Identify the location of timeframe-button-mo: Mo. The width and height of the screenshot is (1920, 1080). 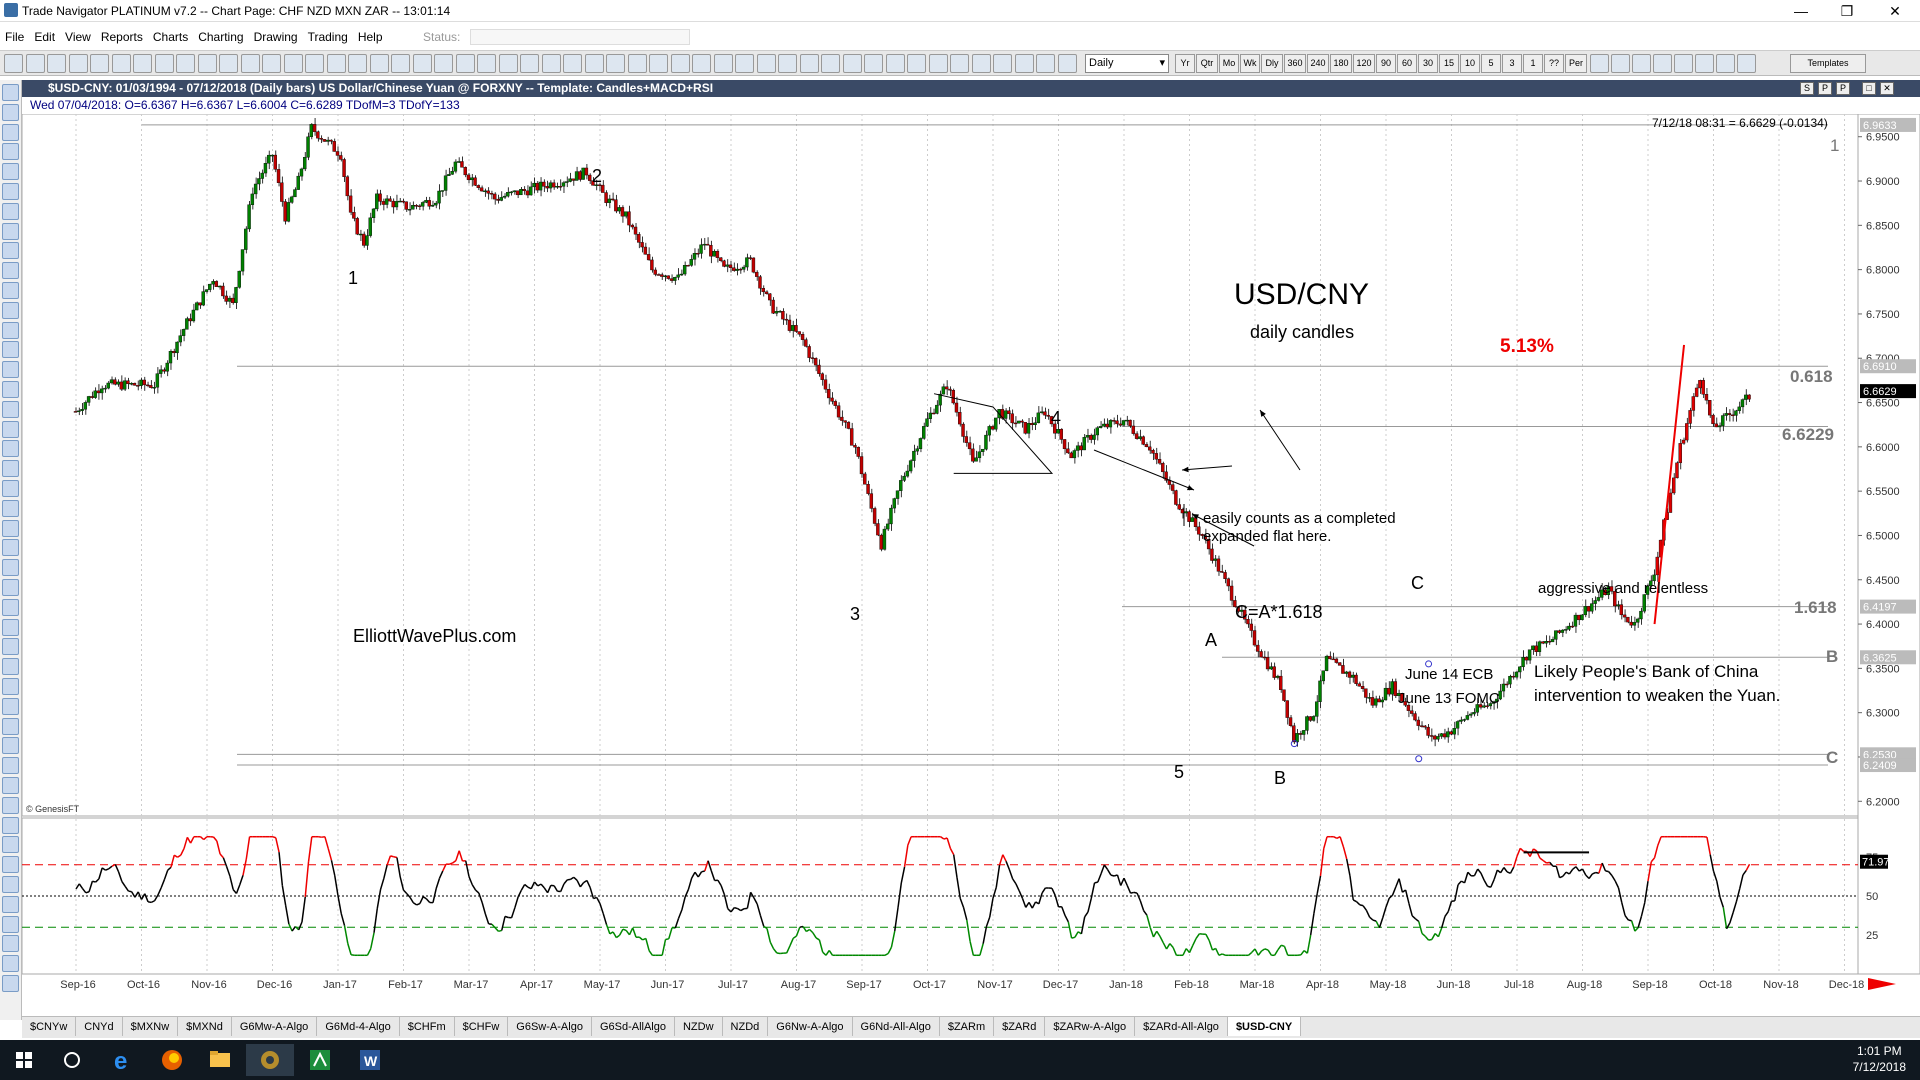
(1229, 63).